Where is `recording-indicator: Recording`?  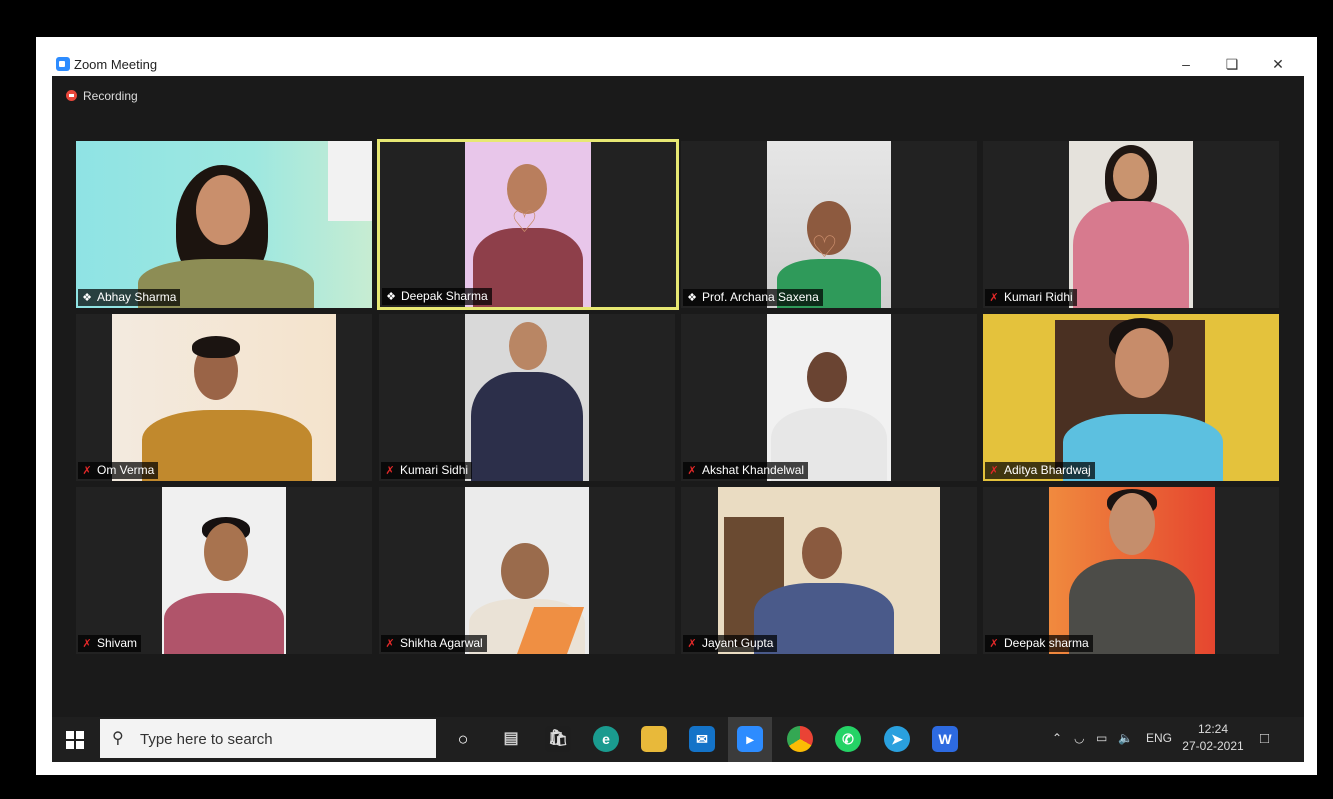
recording-indicator: Recording is located at coordinates (102, 96).